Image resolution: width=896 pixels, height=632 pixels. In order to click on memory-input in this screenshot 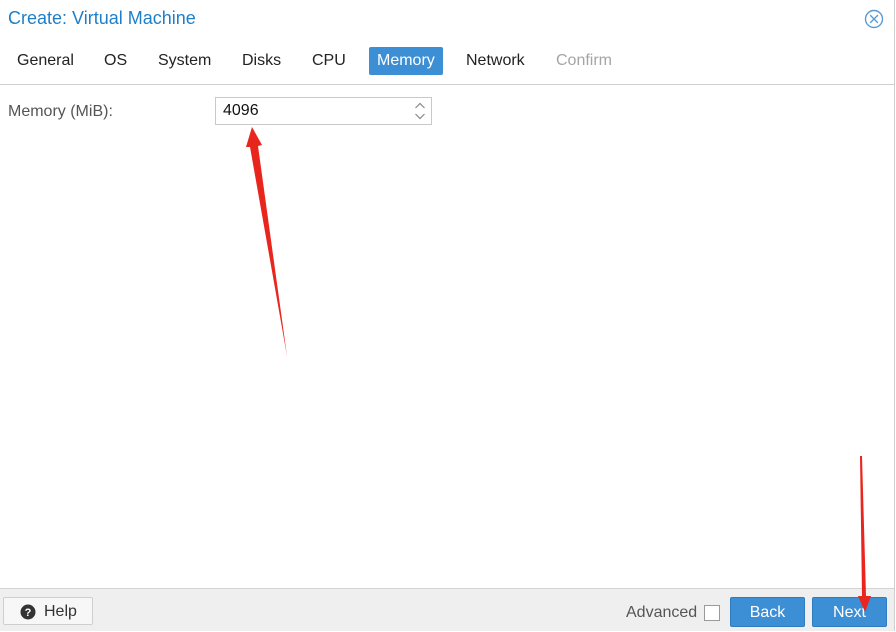, I will do `click(311, 111)`.